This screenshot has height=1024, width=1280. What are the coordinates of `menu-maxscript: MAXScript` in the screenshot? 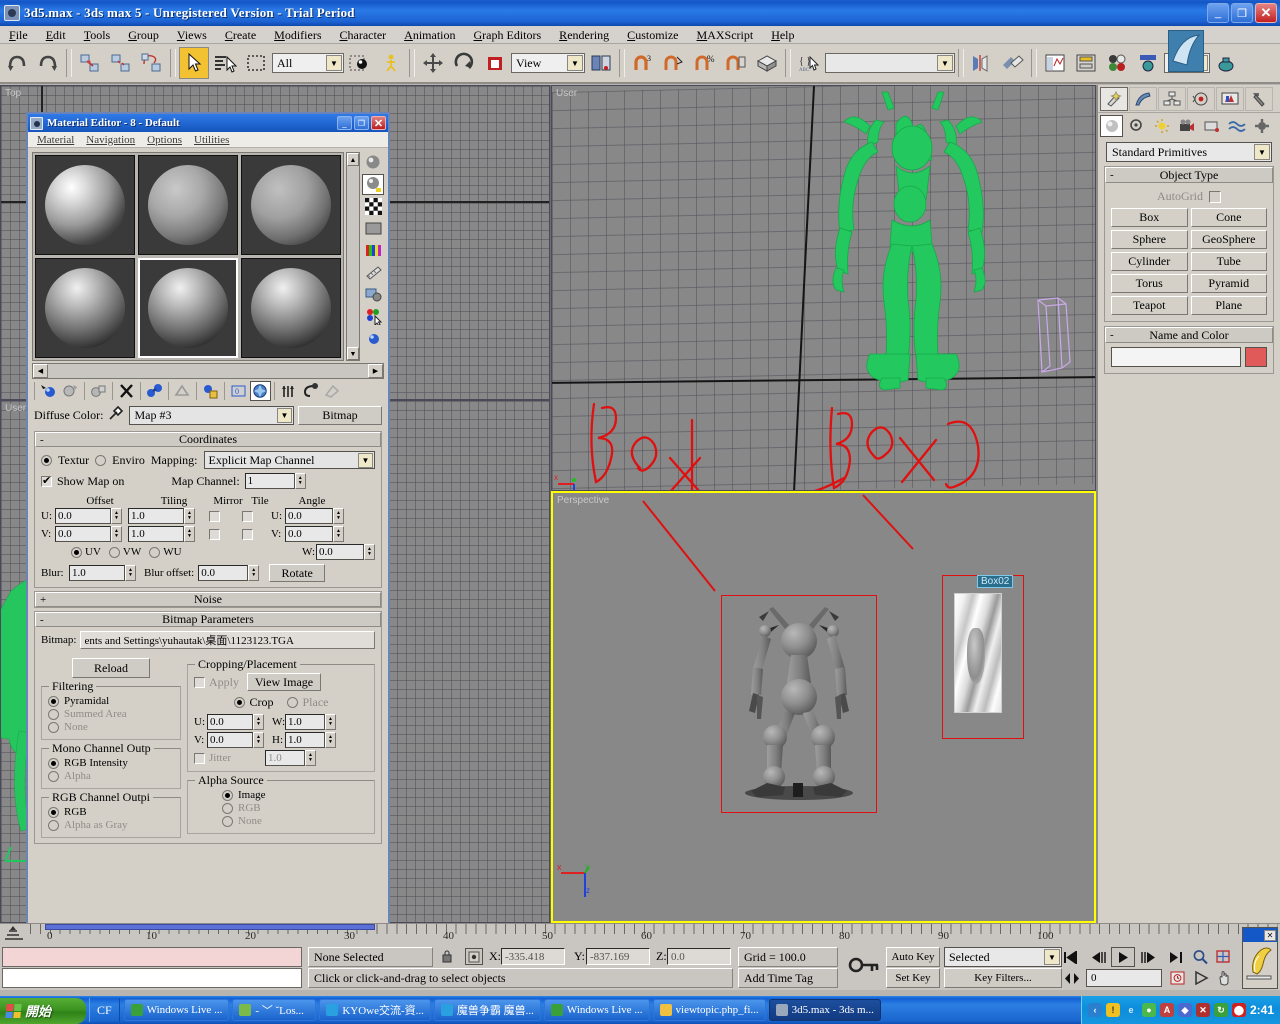 It's located at (725, 35).